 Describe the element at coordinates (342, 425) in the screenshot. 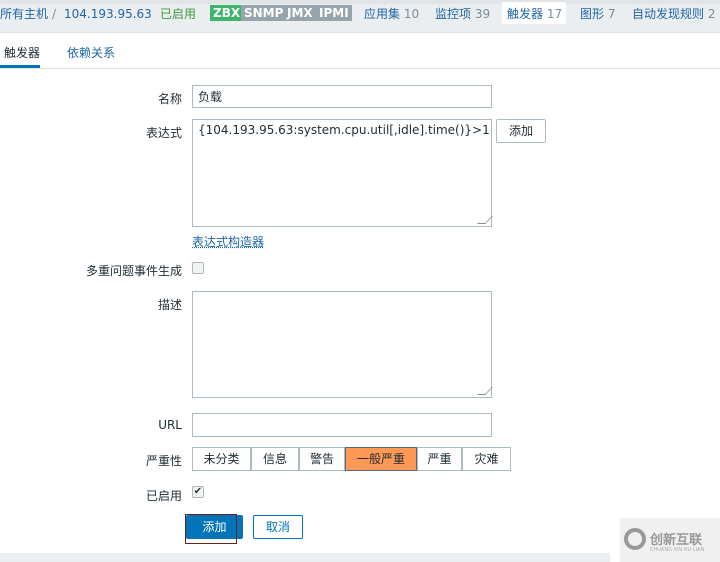

I see `url-input` at that location.